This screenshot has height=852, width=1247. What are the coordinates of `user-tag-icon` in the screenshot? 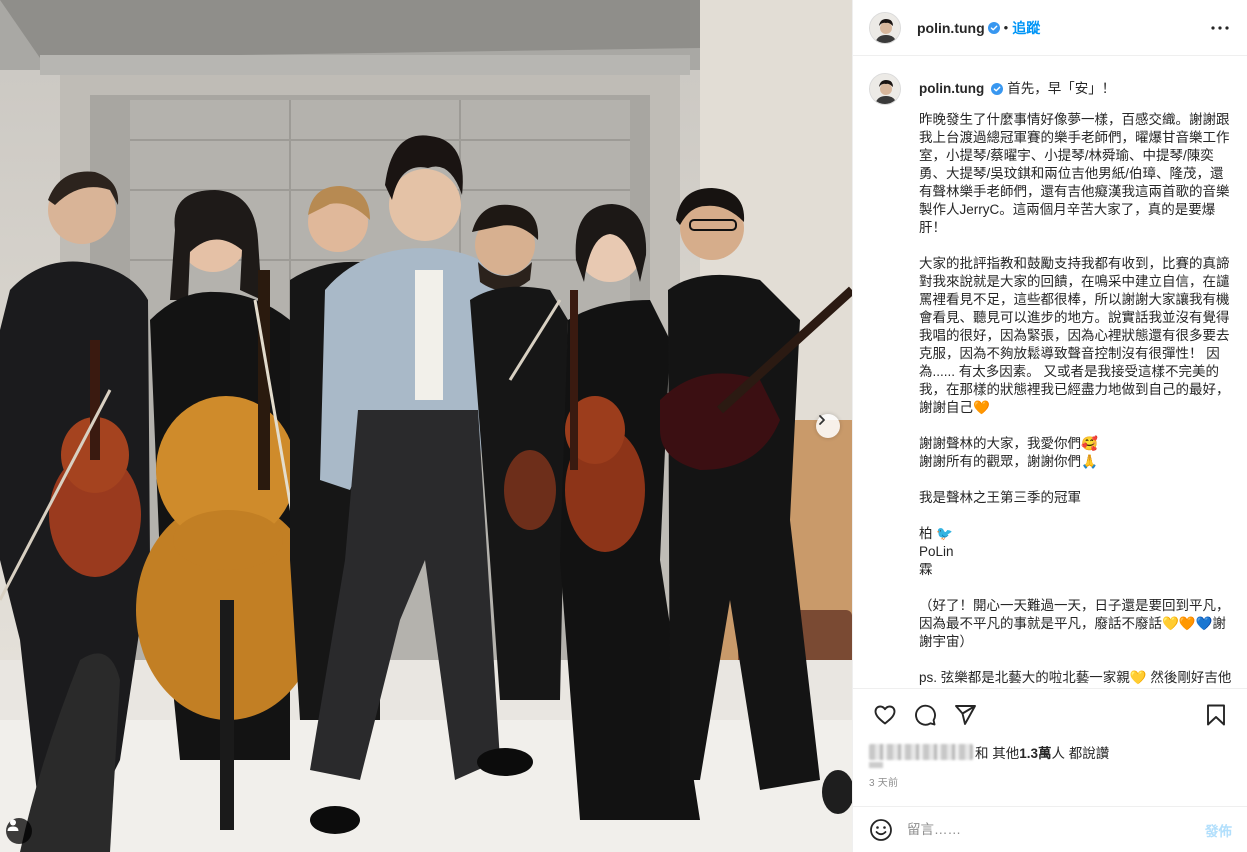 It's located at (13, 825).